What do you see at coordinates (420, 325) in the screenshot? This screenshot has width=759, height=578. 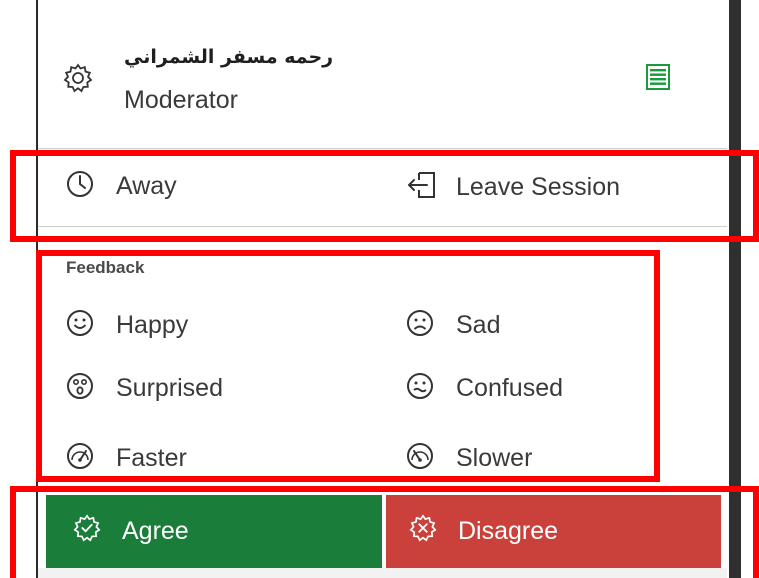 I see `sad-face-icon` at bounding box center [420, 325].